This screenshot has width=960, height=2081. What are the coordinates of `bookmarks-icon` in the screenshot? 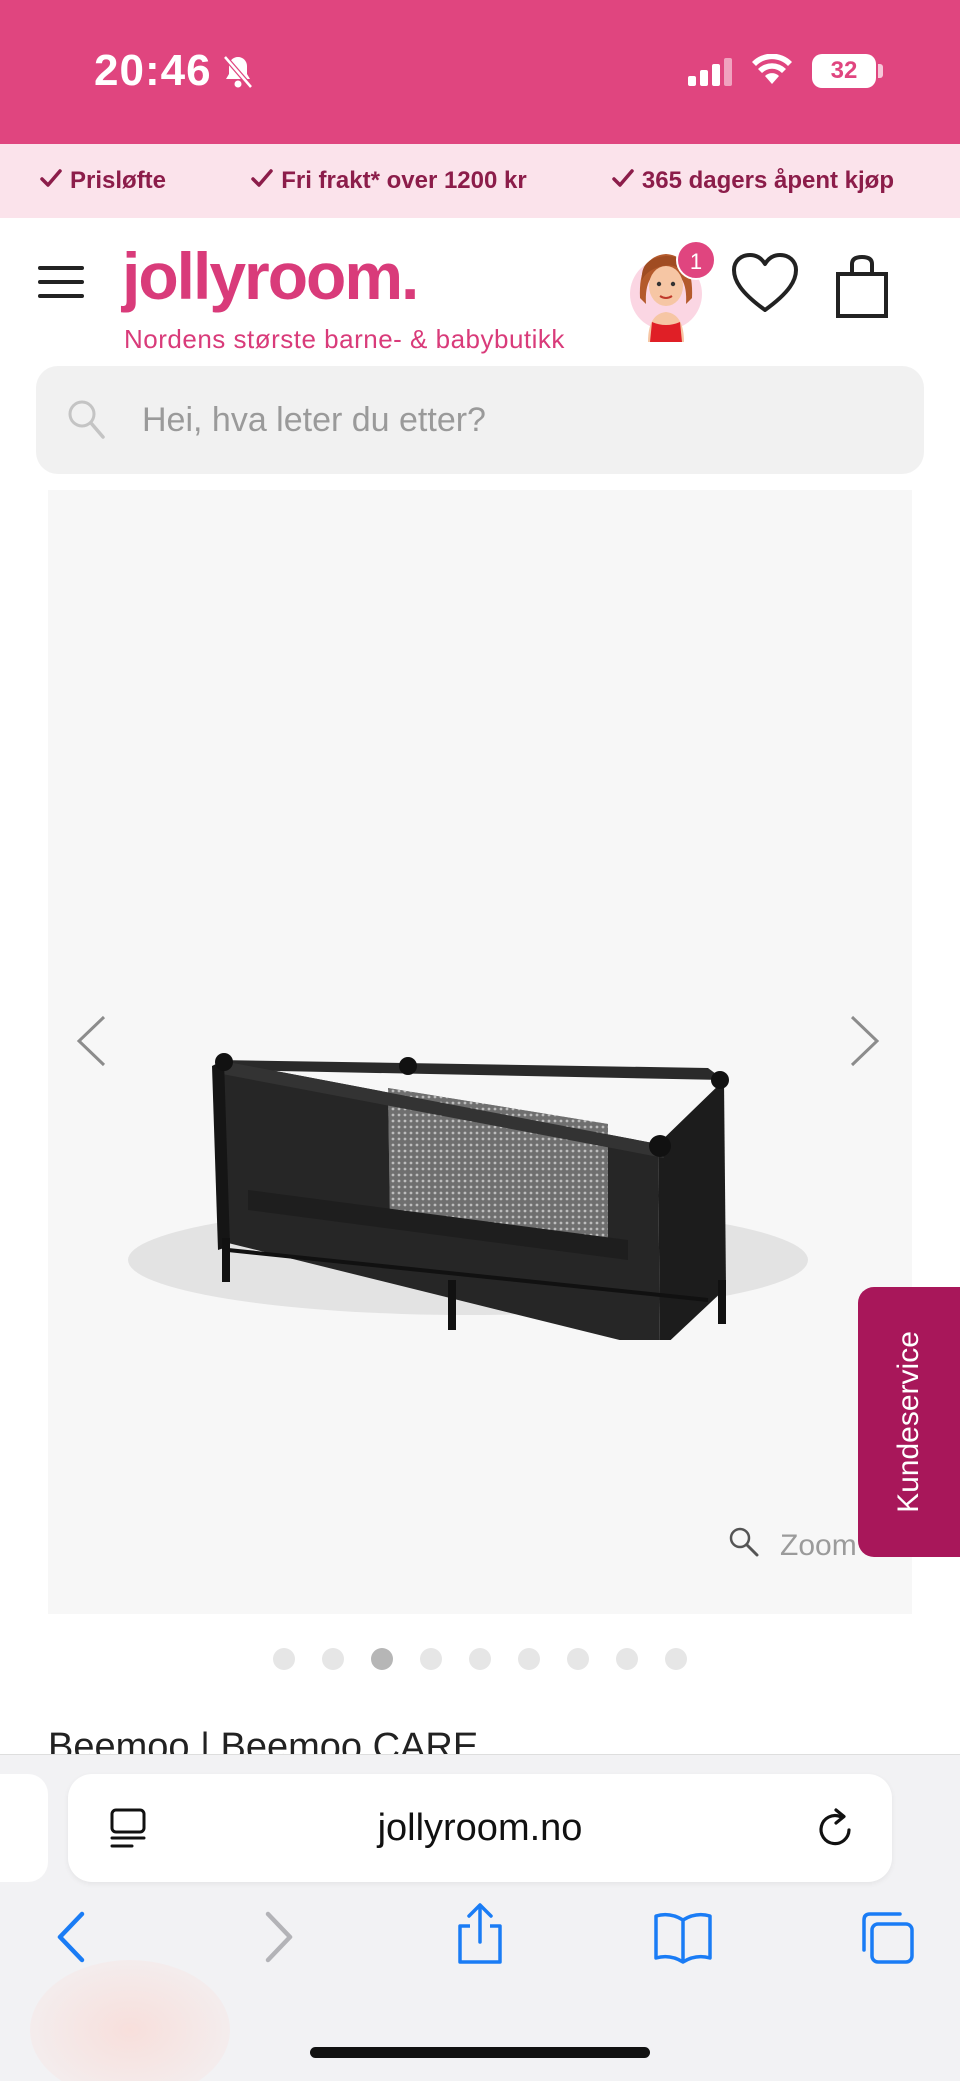 It's located at (683, 1939).